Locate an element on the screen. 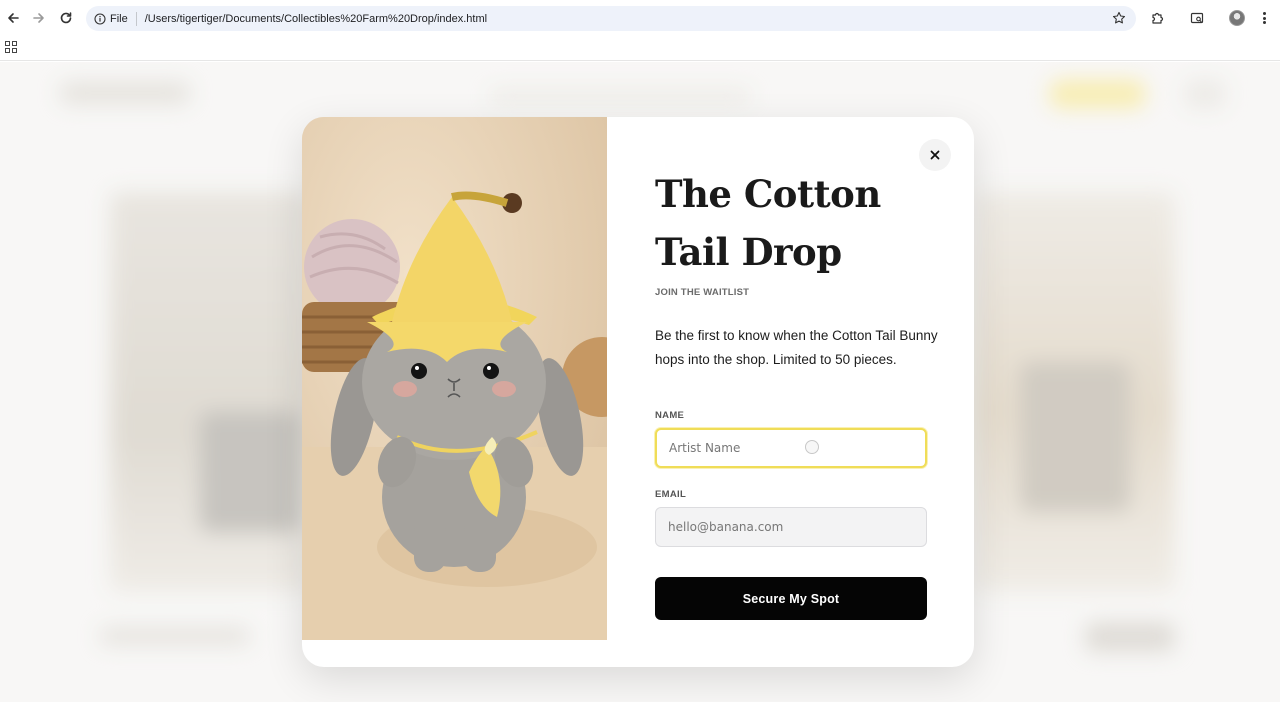 The width and height of the screenshot is (1280, 702). info-icon is located at coordinates (100, 18).